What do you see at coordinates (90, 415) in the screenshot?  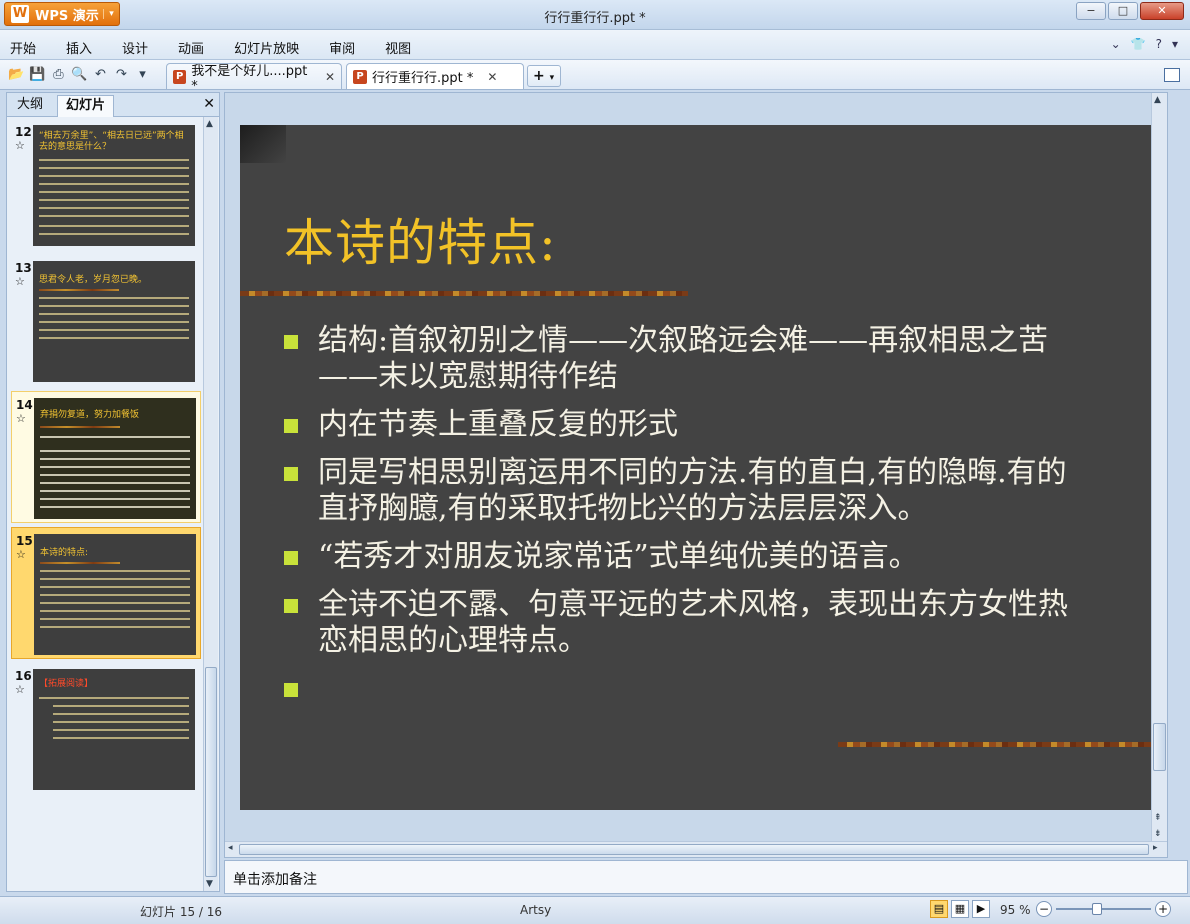 I see `thumbnail-title: 弃捐勿复道，努力加餐饭` at bounding box center [90, 415].